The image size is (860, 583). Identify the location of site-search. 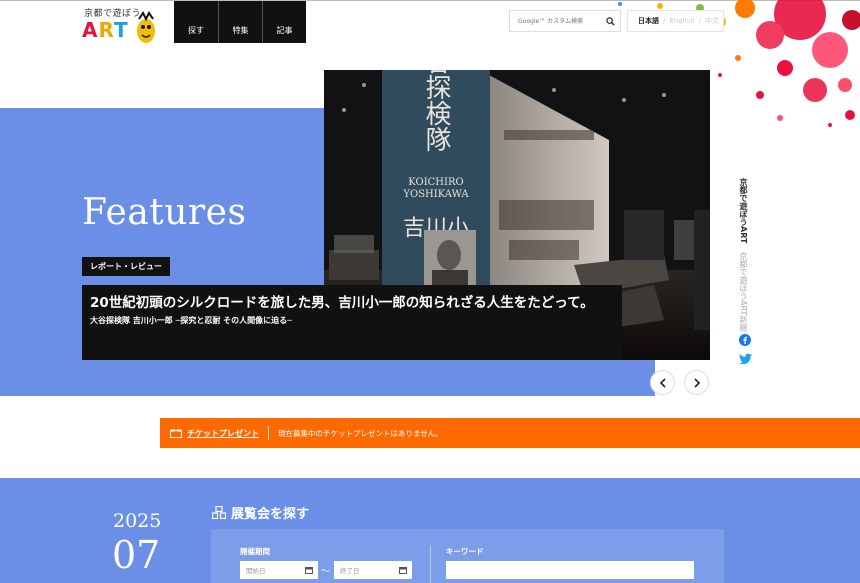
(565, 21).